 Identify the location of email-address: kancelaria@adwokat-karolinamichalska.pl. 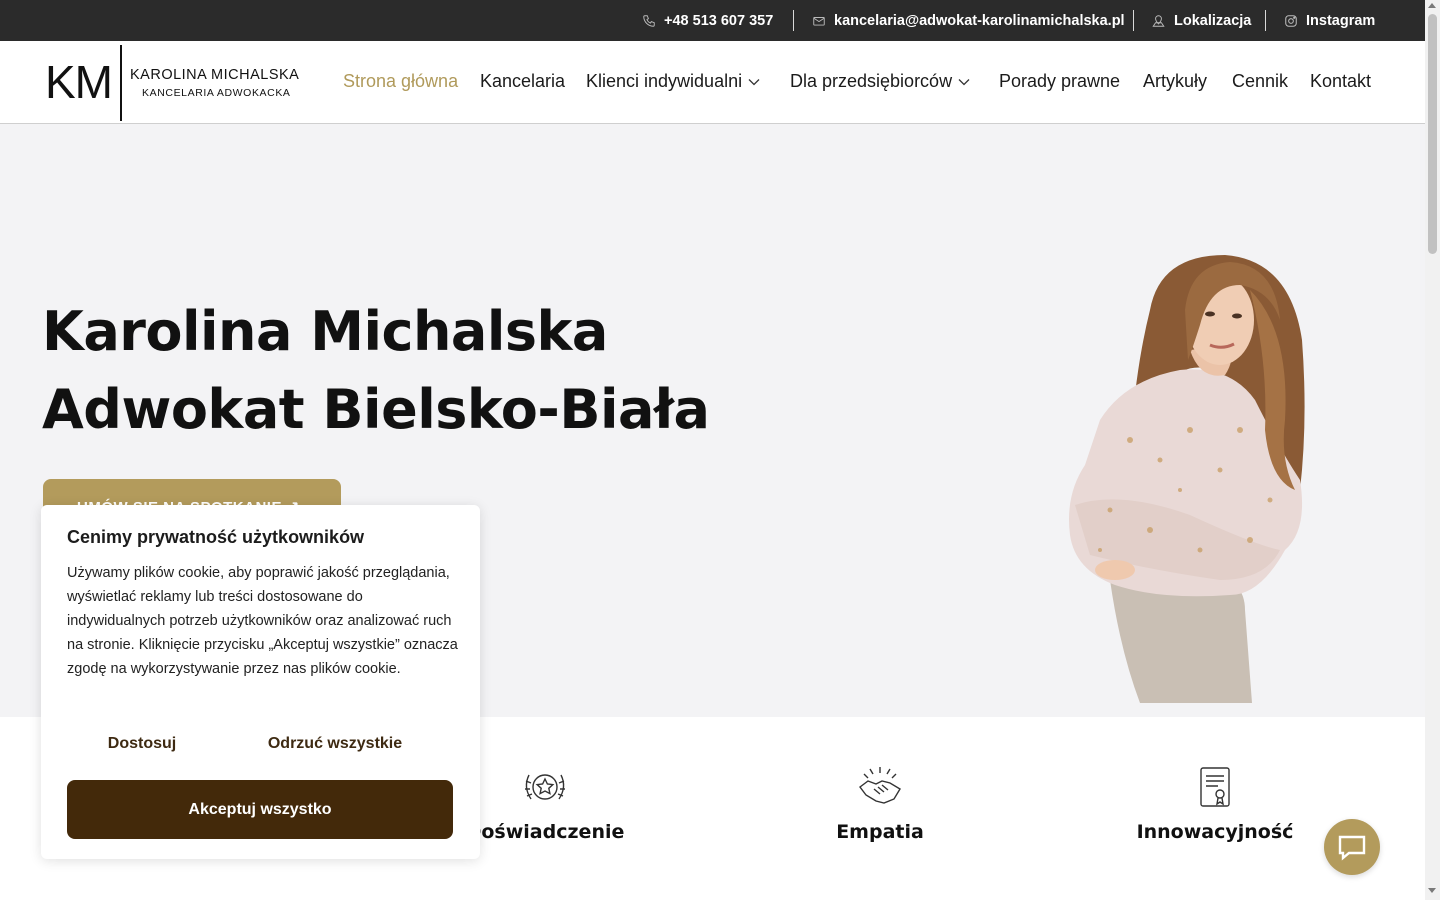
(979, 20).